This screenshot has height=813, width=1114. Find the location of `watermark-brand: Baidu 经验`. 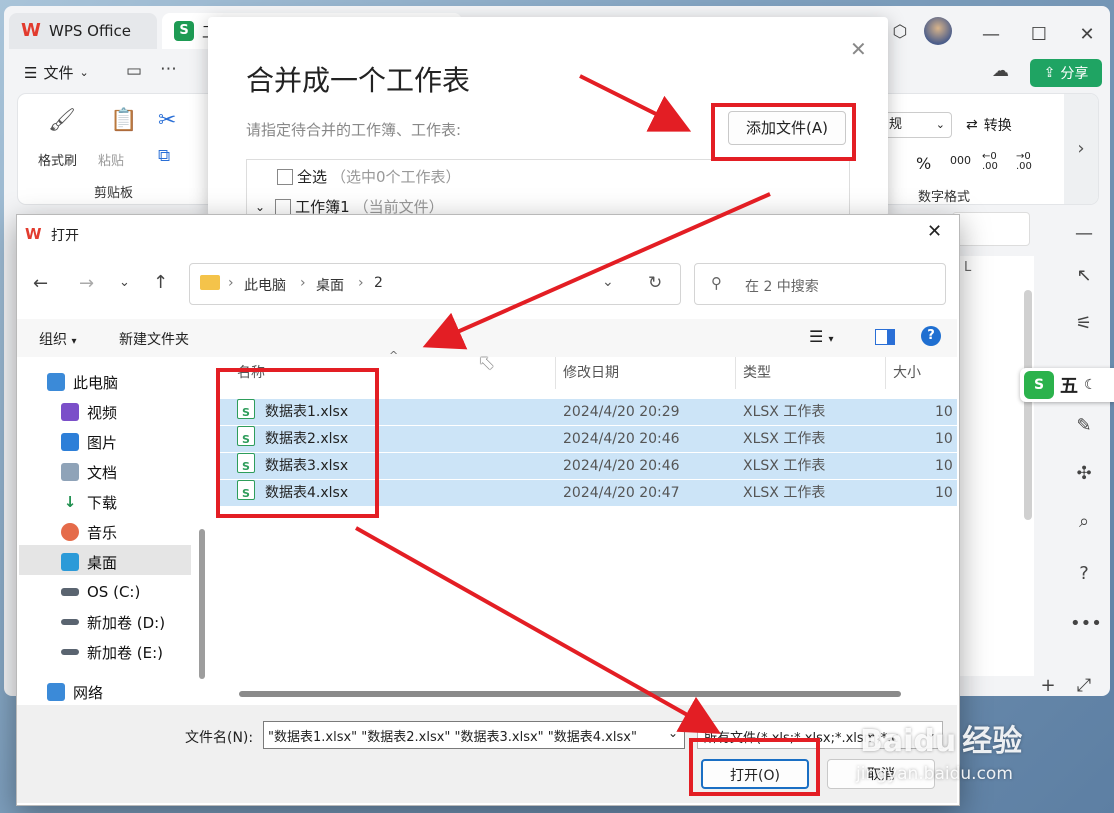

watermark-brand: Baidu 经验 is located at coordinates (941, 738).